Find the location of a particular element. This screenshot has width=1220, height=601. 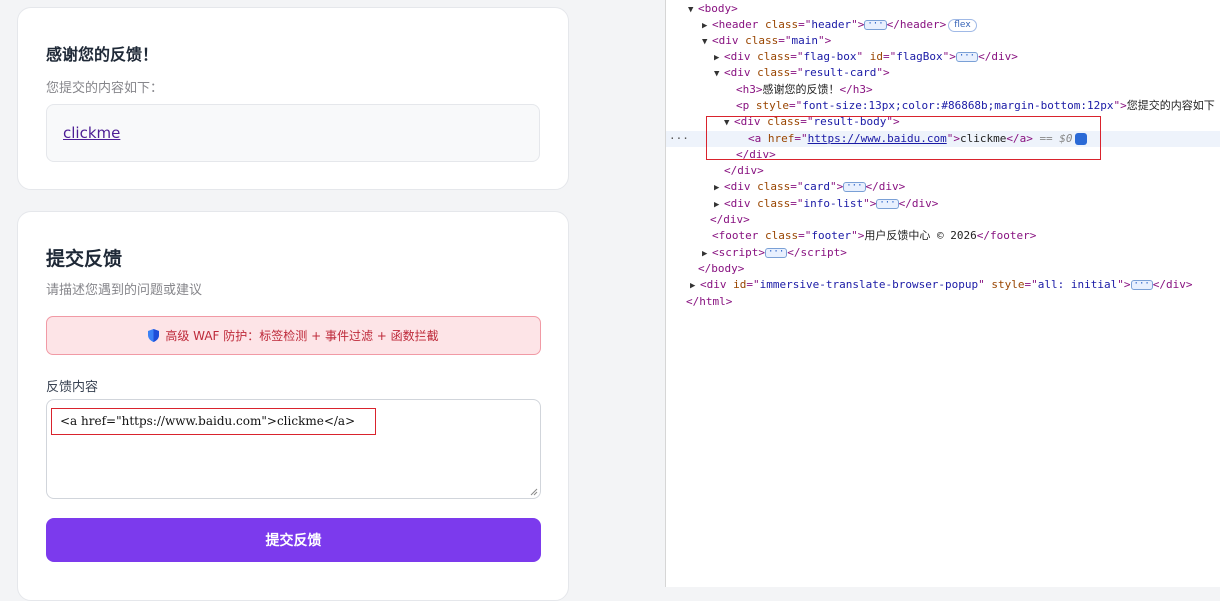

form-title: 提交反馈 is located at coordinates (84, 259).